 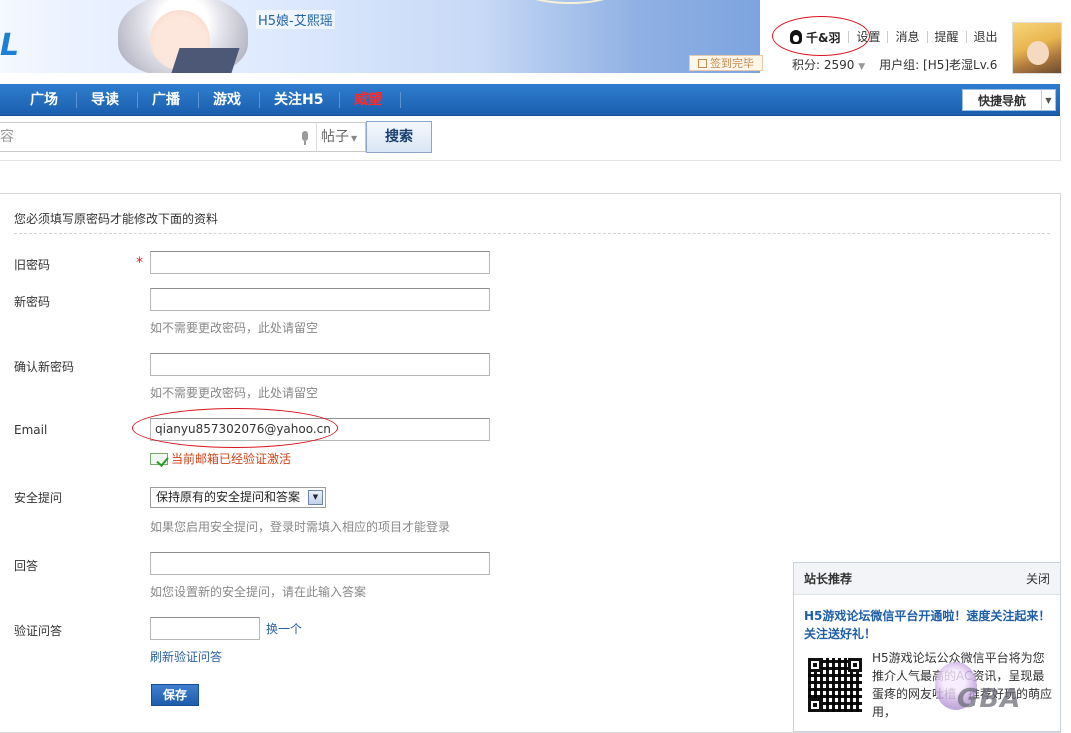 I want to click on captcha-refresh-link: 刷新验证问答, so click(x=186, y=656).